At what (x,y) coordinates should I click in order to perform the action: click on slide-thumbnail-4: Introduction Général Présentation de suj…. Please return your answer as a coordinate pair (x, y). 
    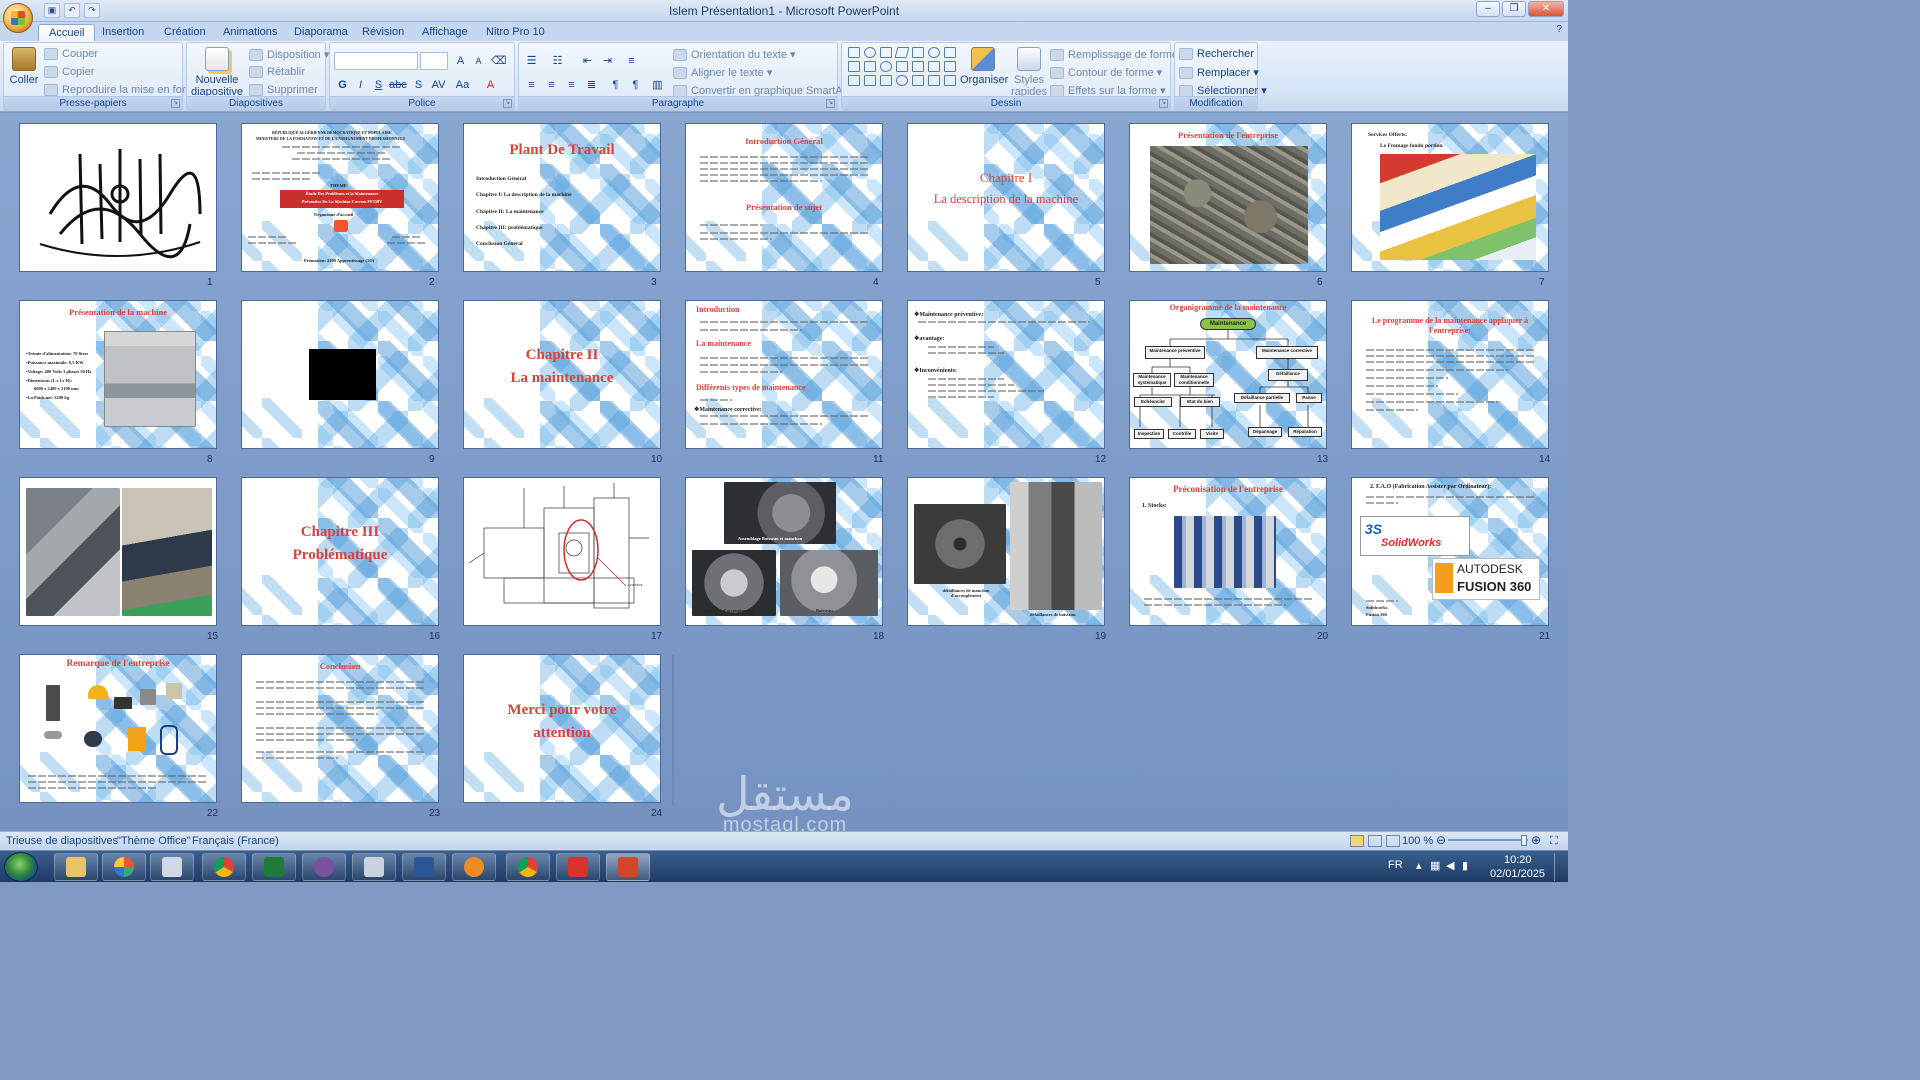
    Looking at the image, I should click on (784, 197).